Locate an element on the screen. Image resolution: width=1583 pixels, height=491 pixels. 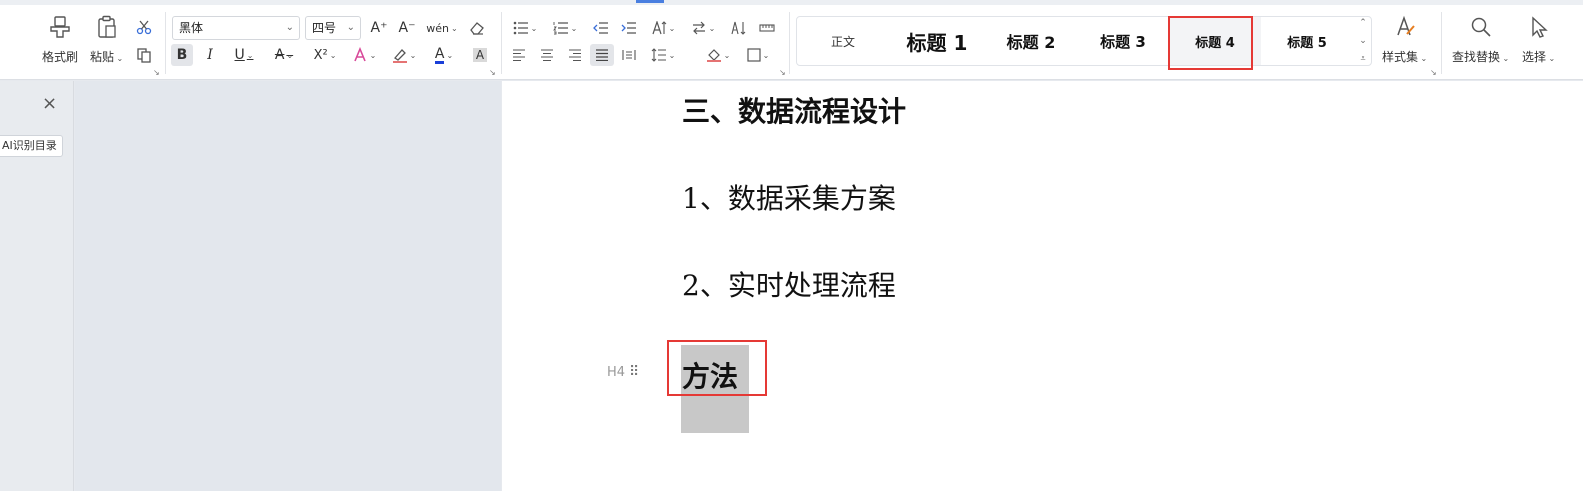
justify-icon is located at coordinates (602, 55).